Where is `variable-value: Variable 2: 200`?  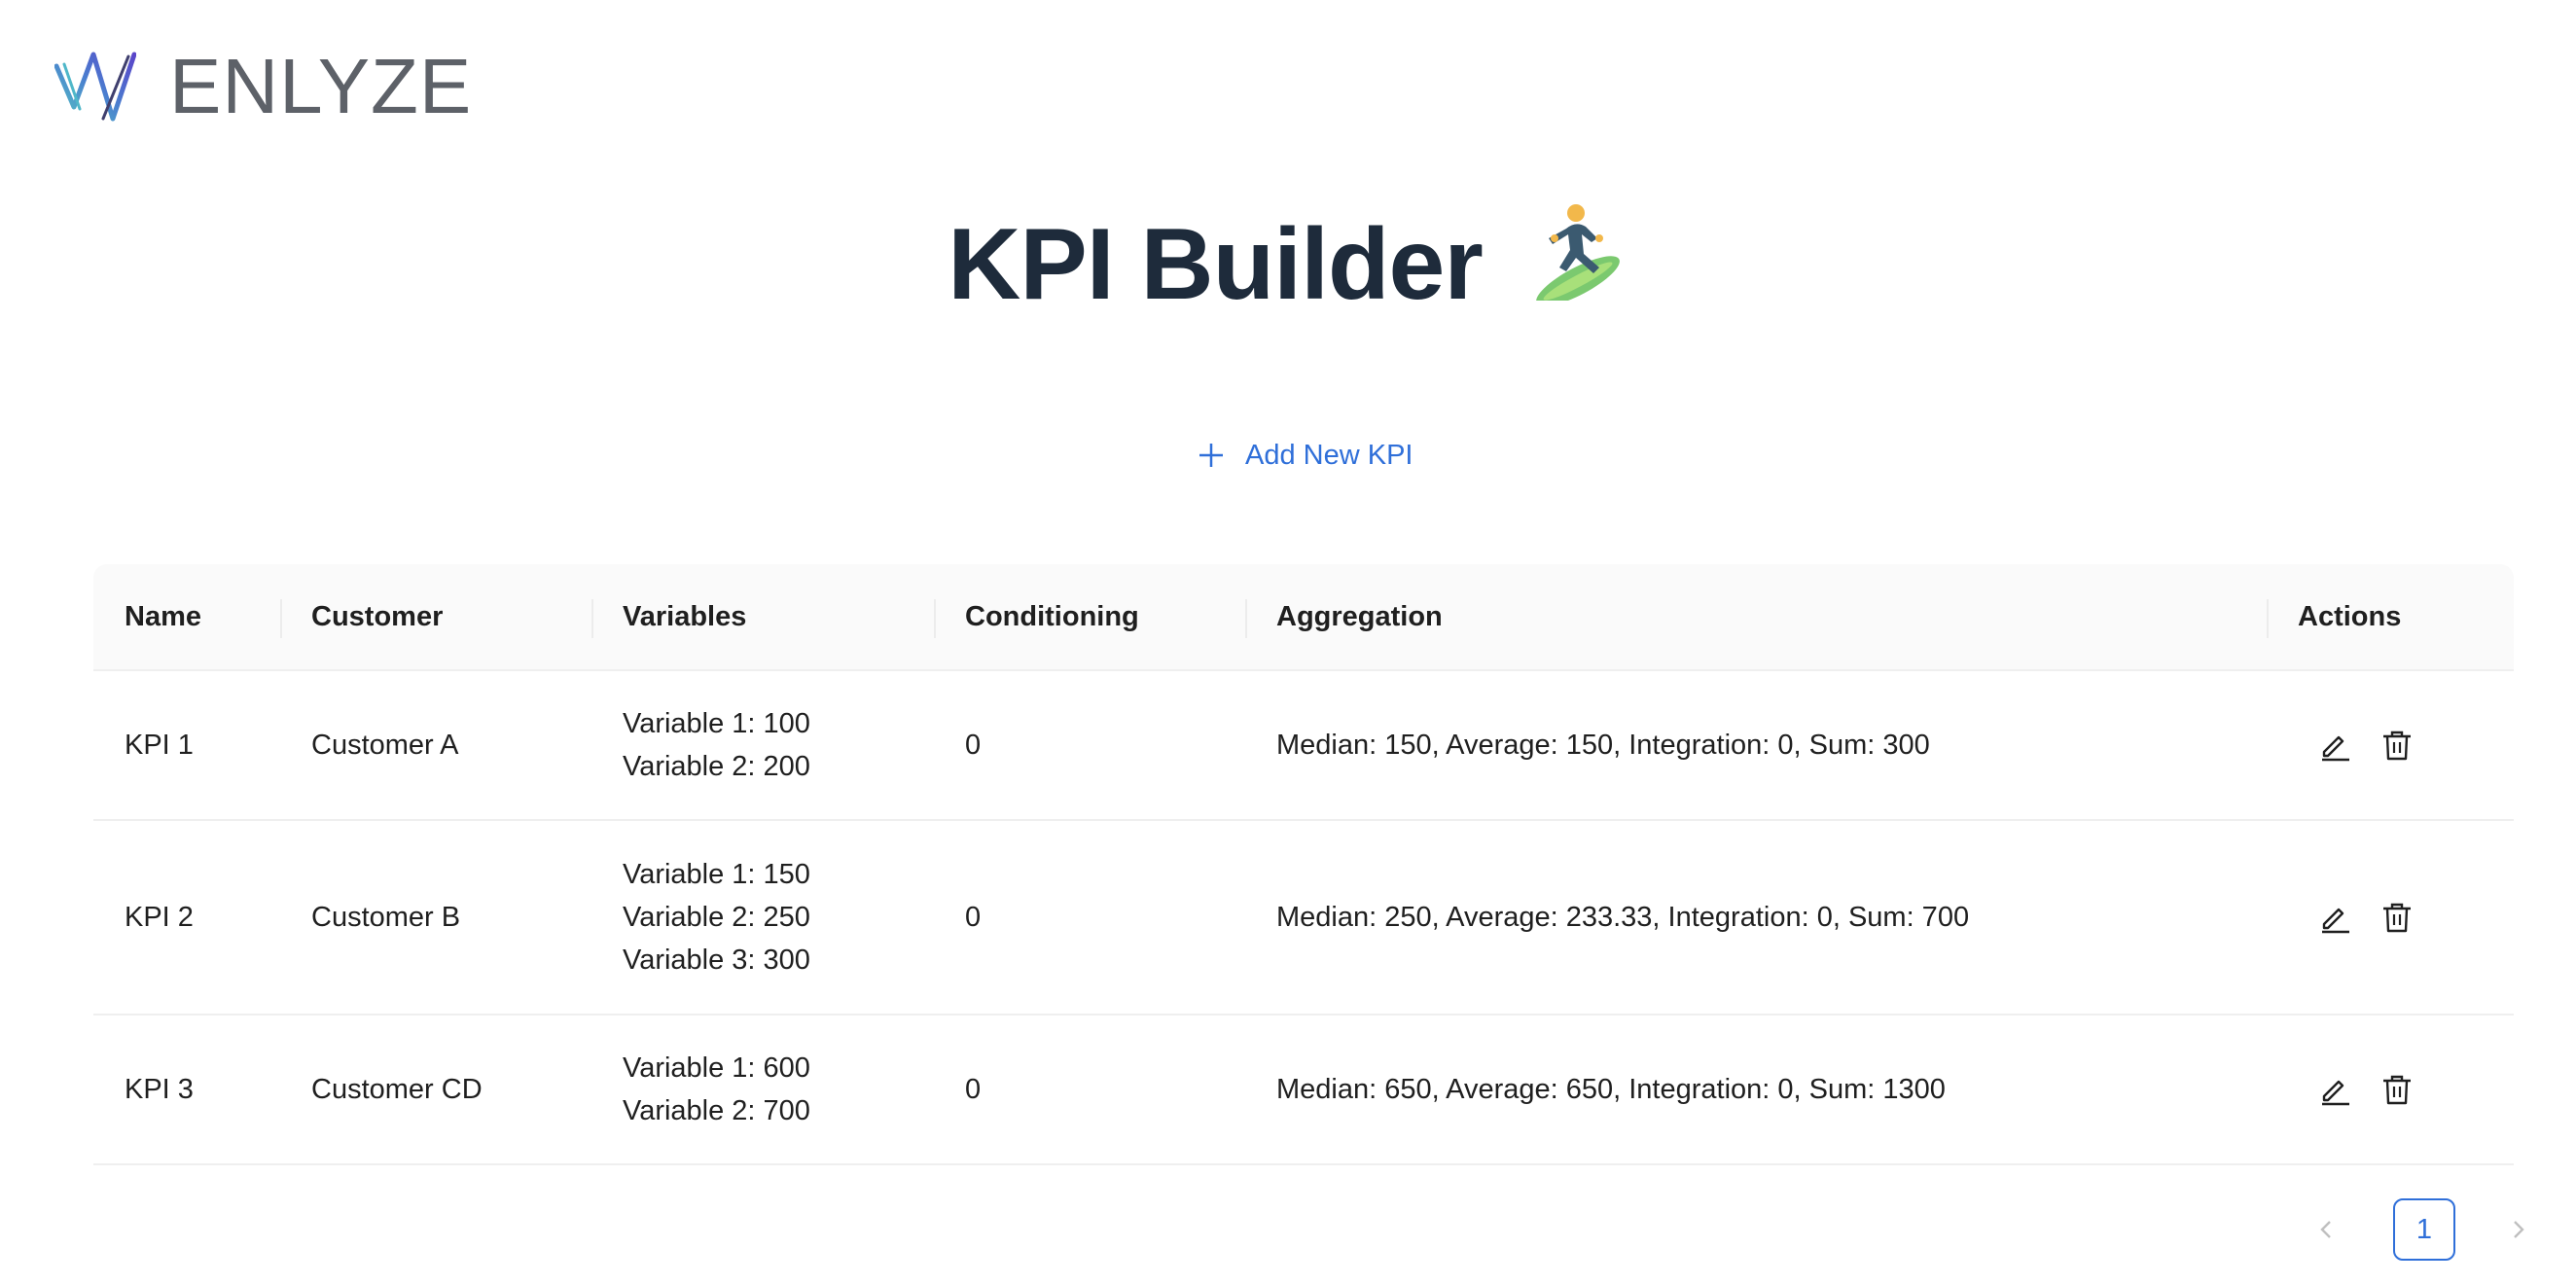 variable-value: Variable 2: 200 is located at coordinates (716, 766).